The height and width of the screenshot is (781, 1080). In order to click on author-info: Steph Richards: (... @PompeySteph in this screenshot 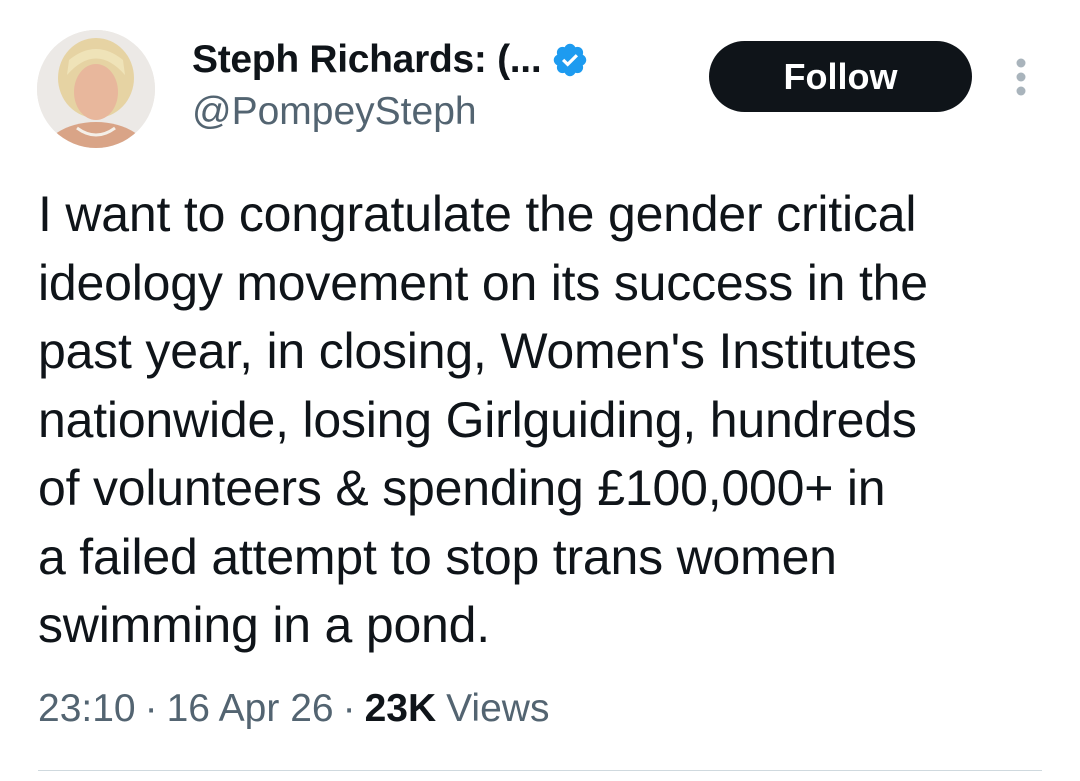, I will do `click(390, 84)`.